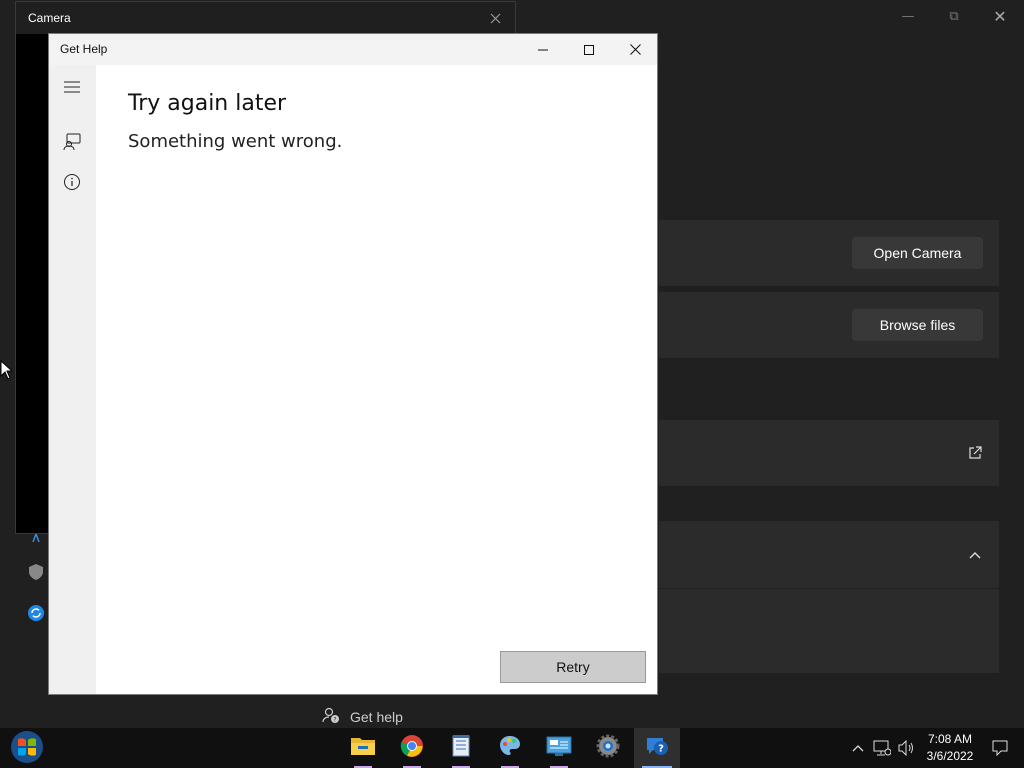 This screenshot has width=1024, height=768. I want to click on browse-files-button: Browse files, so click(917, 325).